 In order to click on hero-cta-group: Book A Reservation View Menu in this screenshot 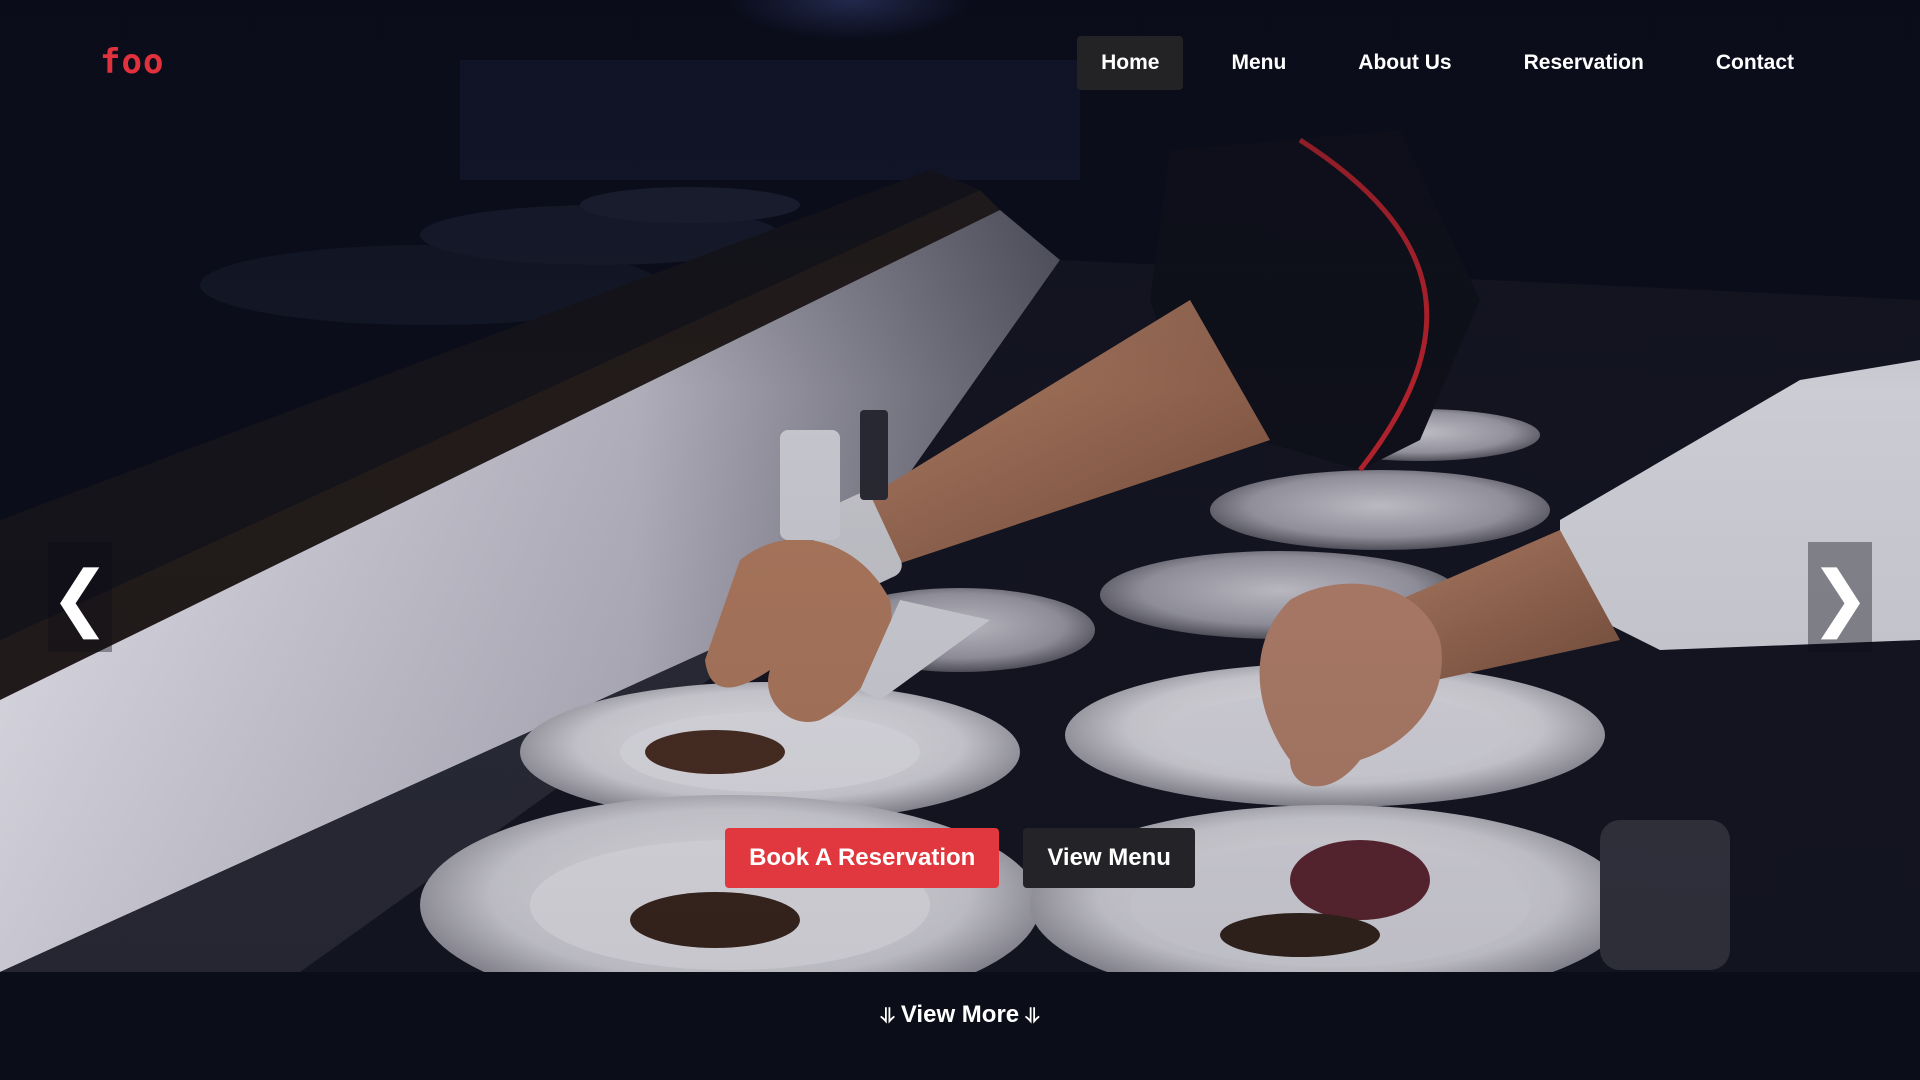, I will do `click(960, 858)`.